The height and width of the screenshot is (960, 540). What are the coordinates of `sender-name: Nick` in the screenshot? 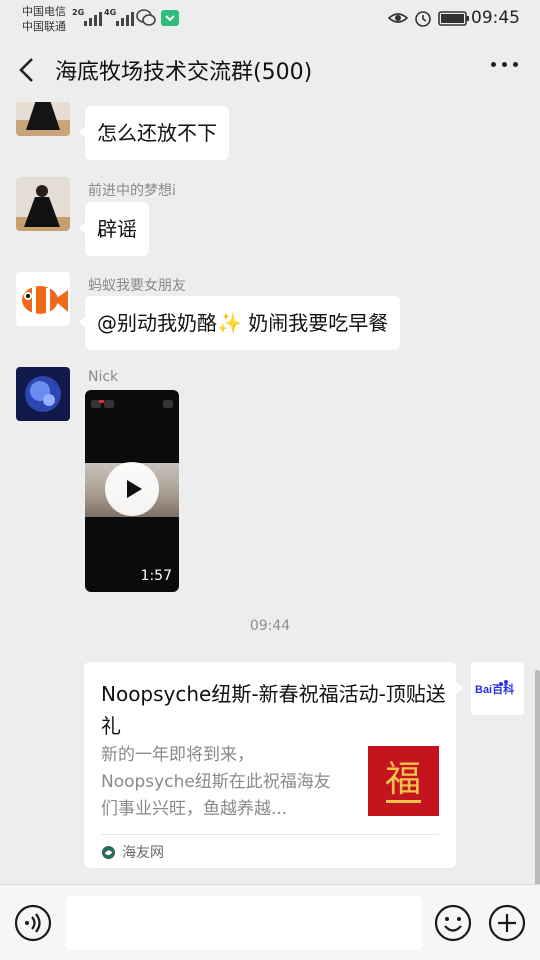 It's located at (103, 377).